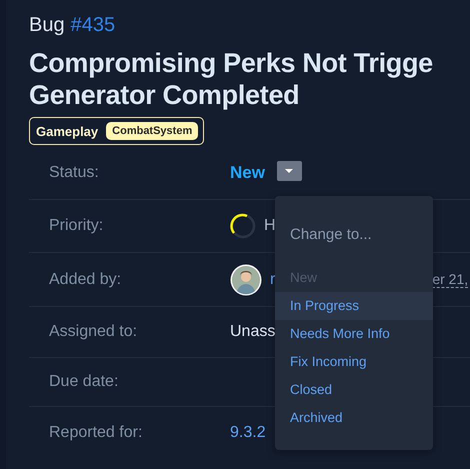 Image resolution: width=470 pixels, height=469 pixels. I want to click on user-link: r, so click(273, 279).